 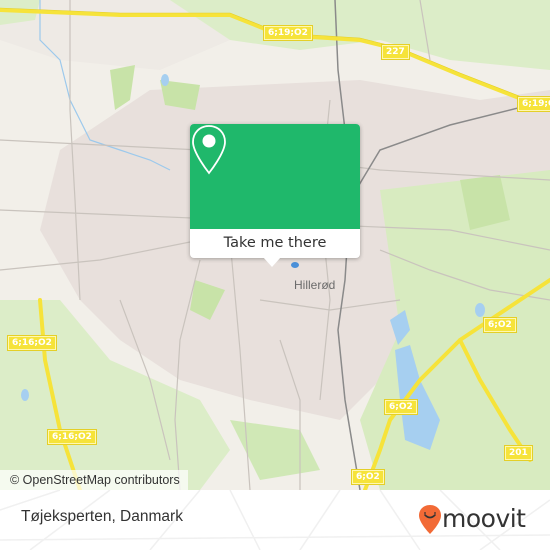 I want to click on moovit-wordmark: moovit, so click(x=484, y=518).